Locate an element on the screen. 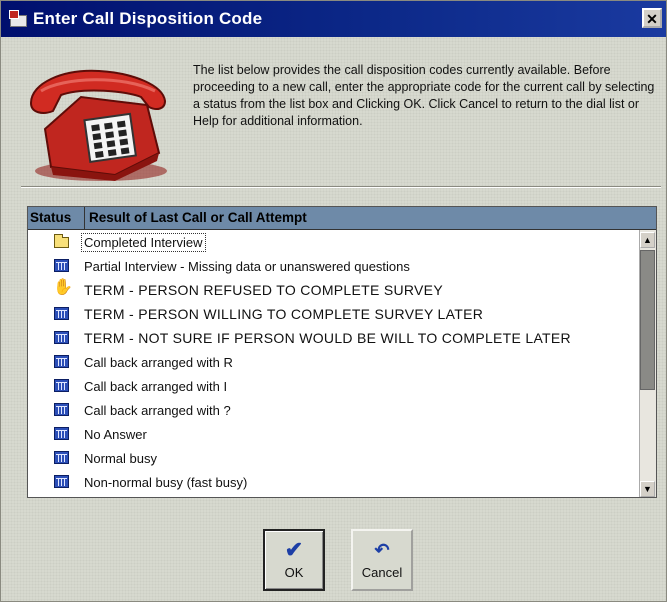 The width and height of the screenshot is (667, 602). list-item-label: TERM - PERSON REFUSED TO COMPLETE SURVEY is located at coordinates (263, 290).